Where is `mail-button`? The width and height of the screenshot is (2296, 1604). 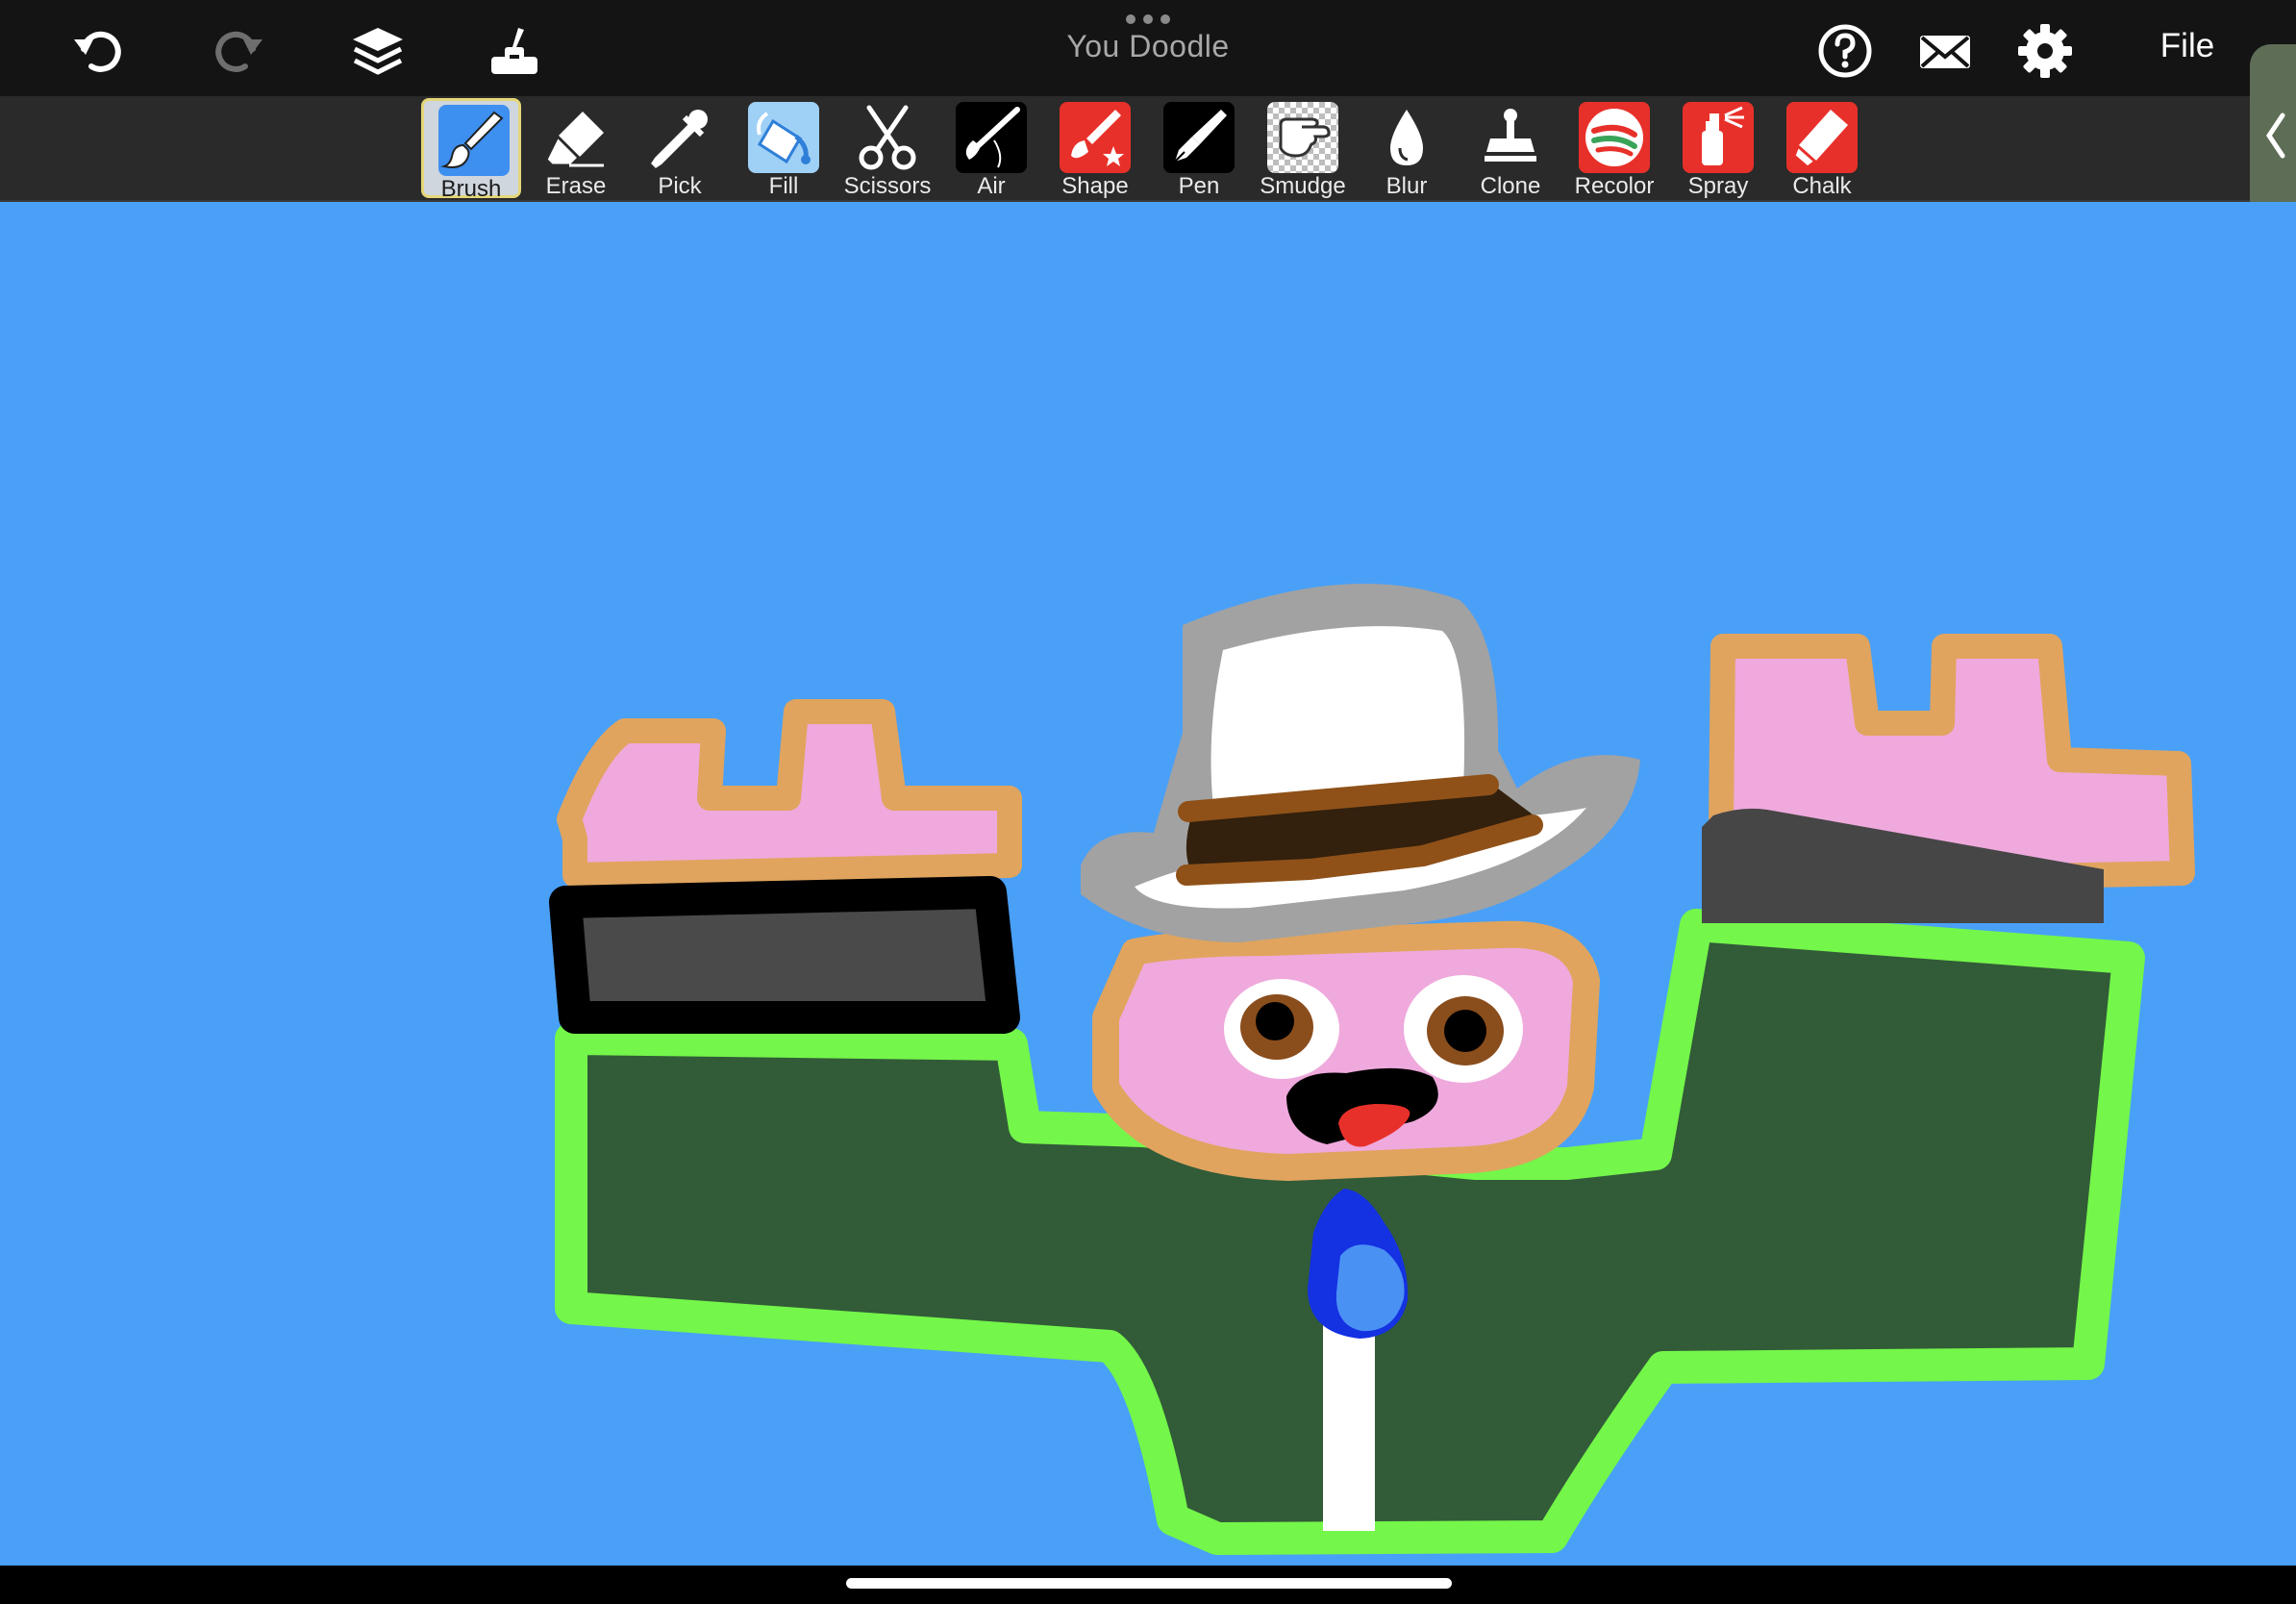 mail-button is located at coordinates (1945, 51).